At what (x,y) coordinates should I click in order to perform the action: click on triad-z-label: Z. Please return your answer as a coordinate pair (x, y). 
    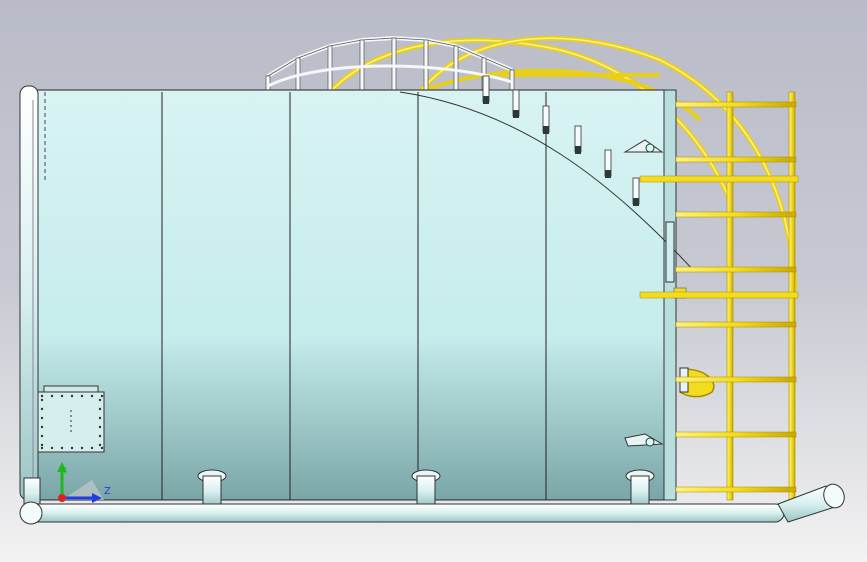
    Looking at the image, I should click on (107, 491).